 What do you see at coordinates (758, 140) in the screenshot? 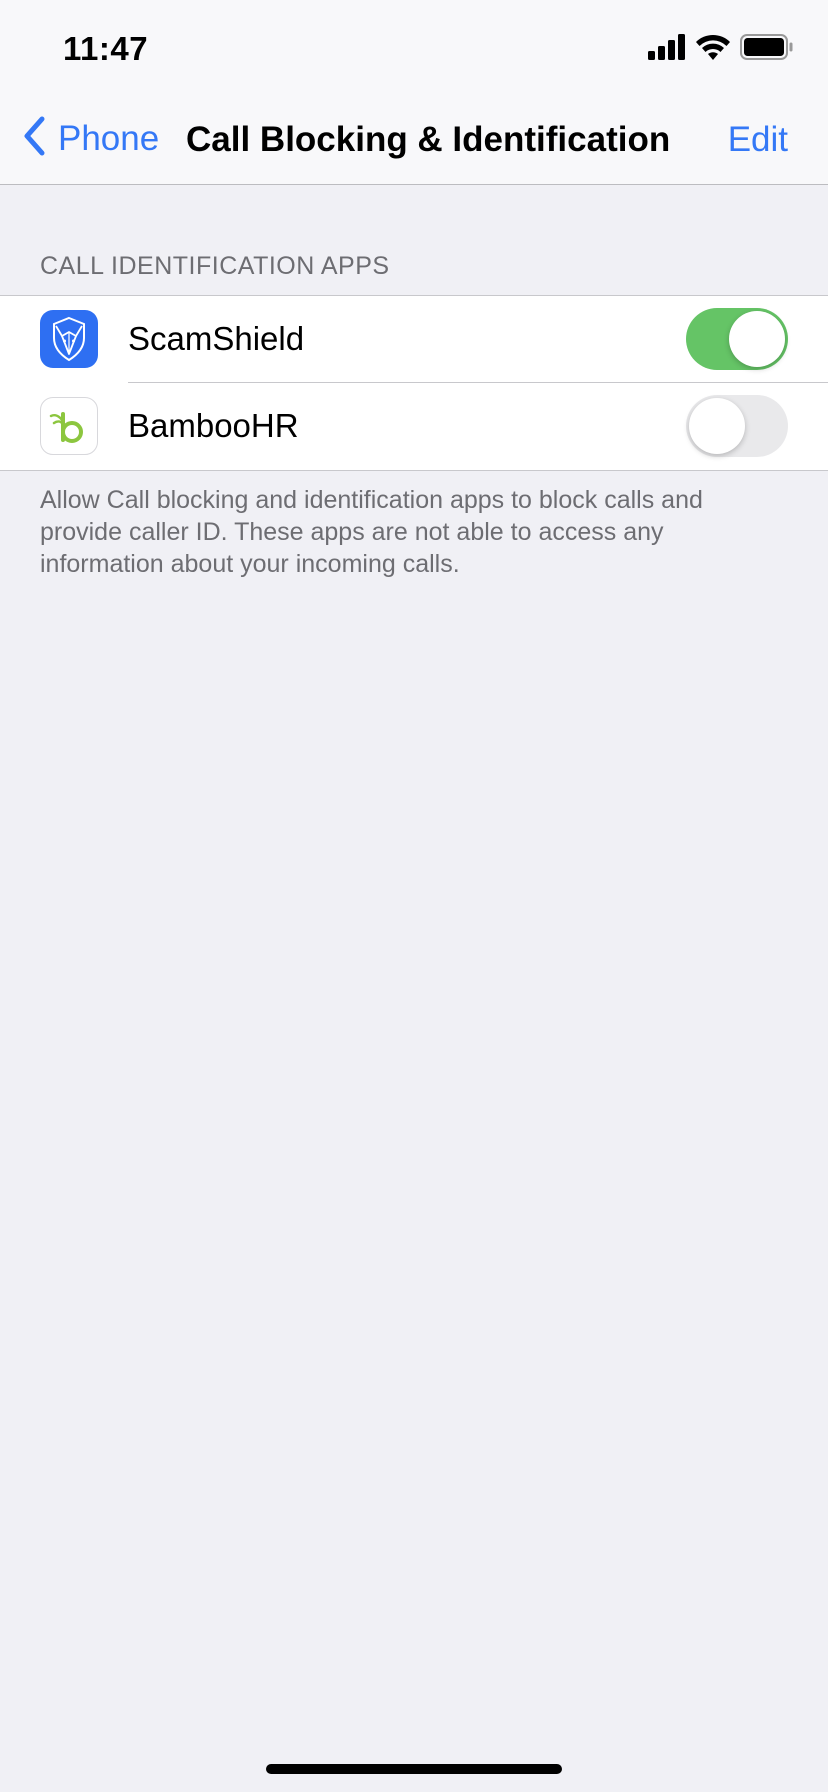
I see `edit-button: Edit` at bounding box center [758, 140].